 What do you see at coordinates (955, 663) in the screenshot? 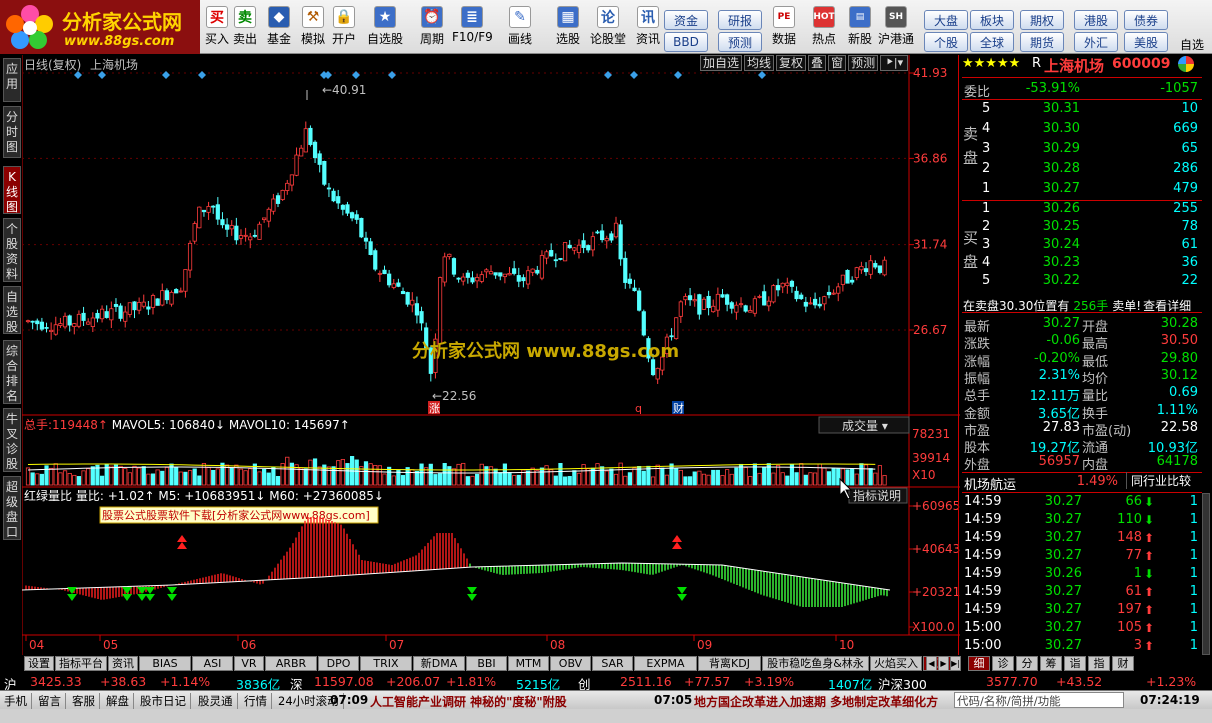
I see `tabs-end-icon: ▶|` at bounding box center [955, 663].